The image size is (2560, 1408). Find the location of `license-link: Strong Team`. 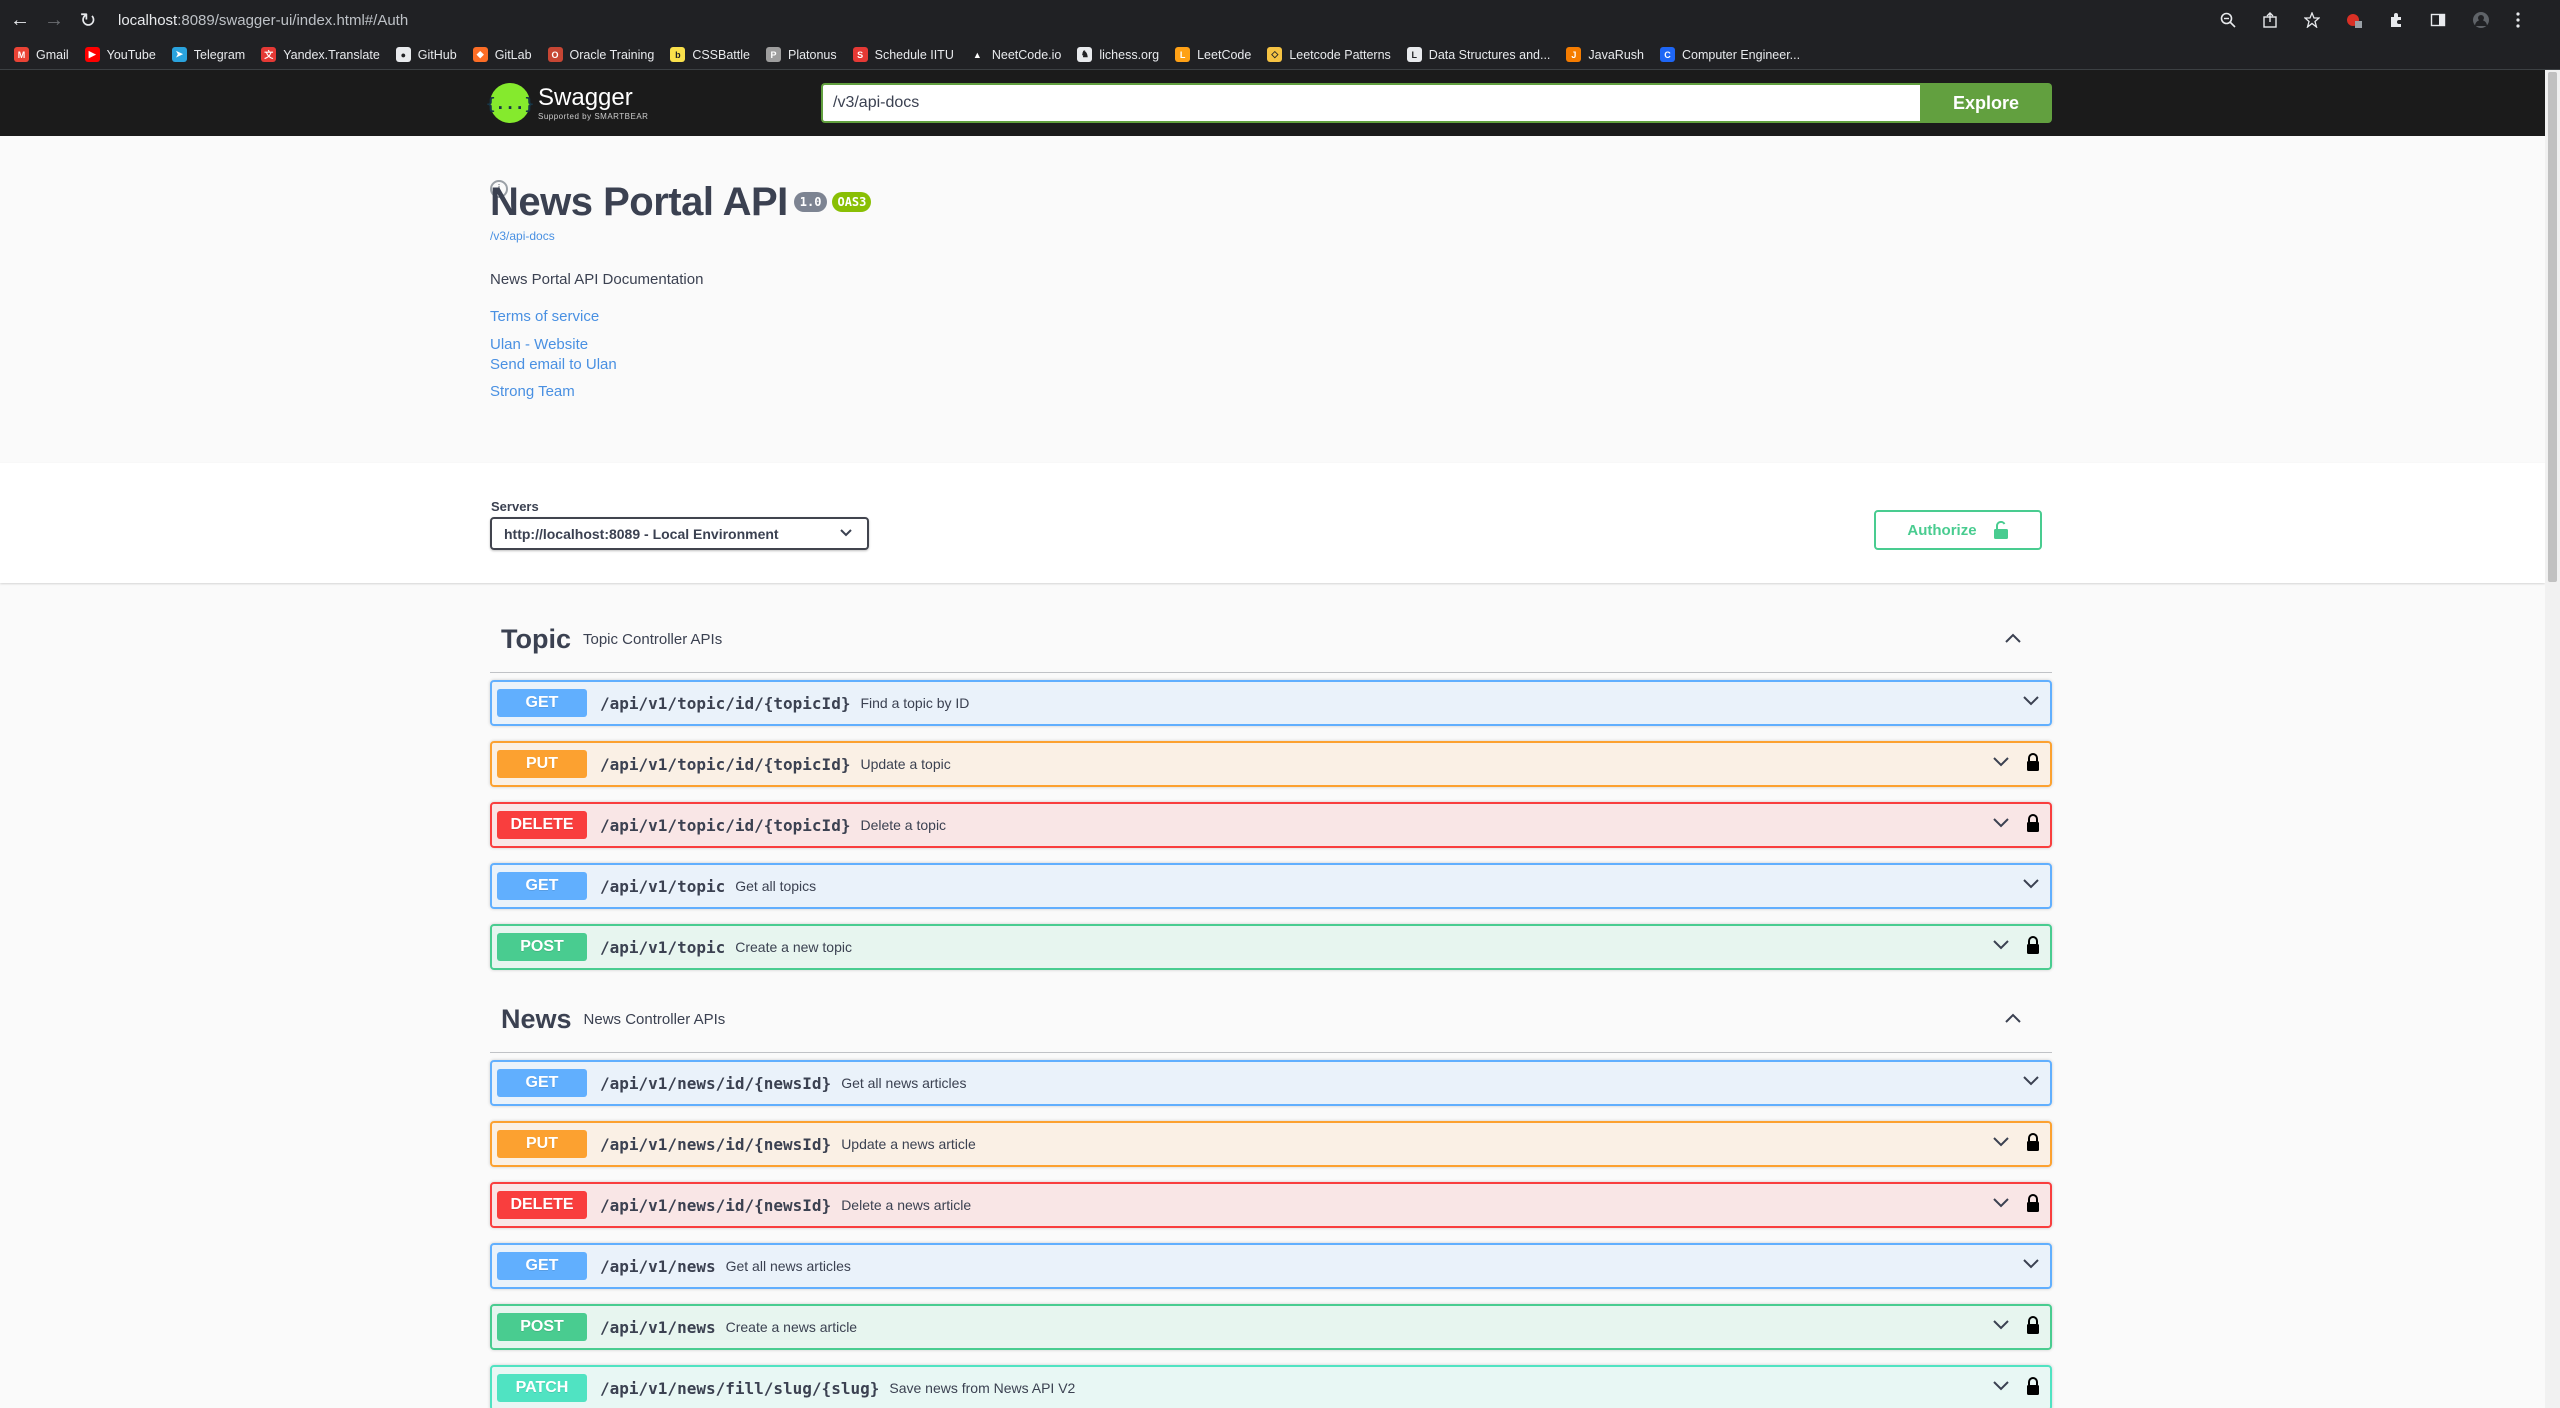

license-link: Strong Team is located at coordinates (1275, 391).